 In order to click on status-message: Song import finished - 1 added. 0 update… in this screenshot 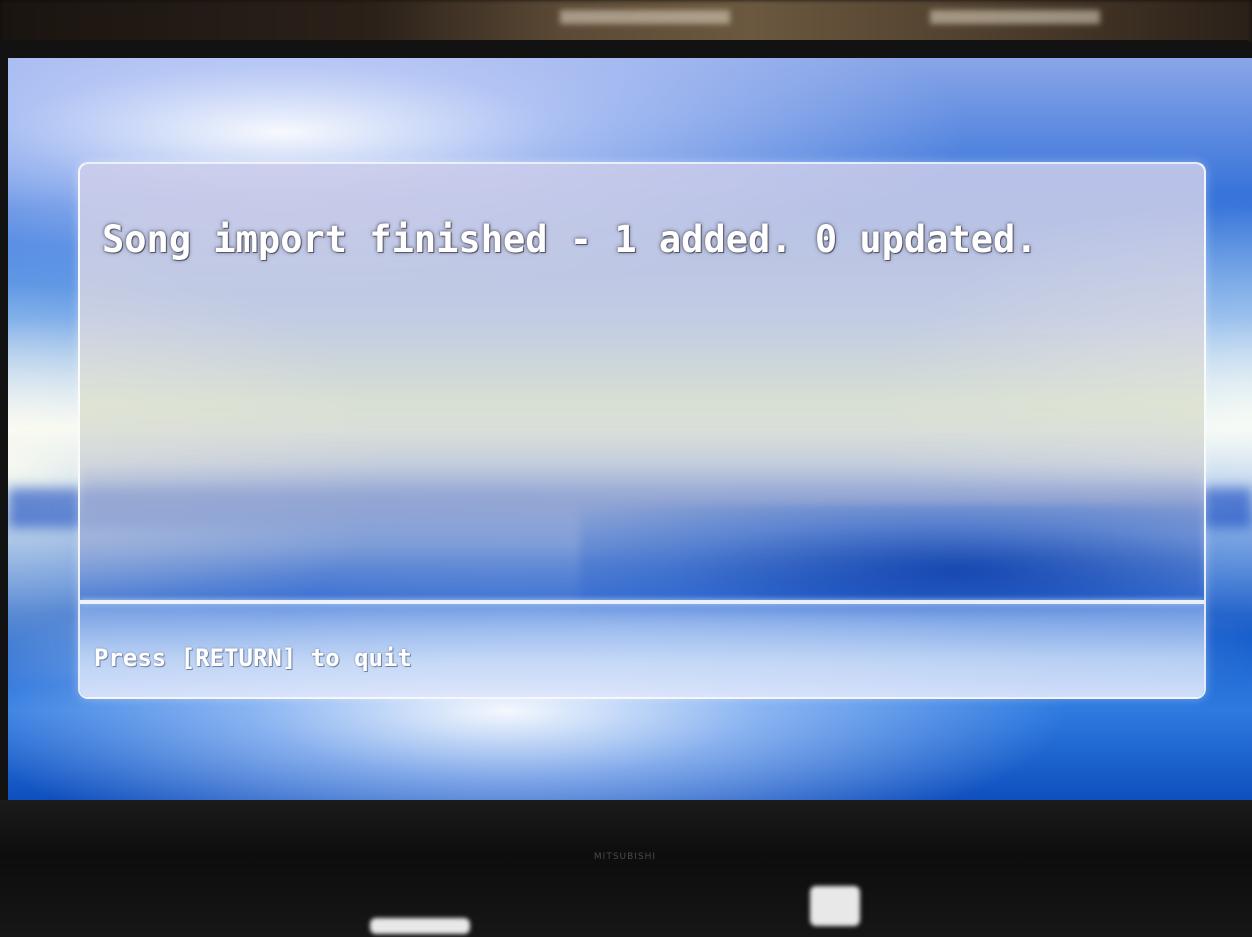, I will do `click(570, 239)`.